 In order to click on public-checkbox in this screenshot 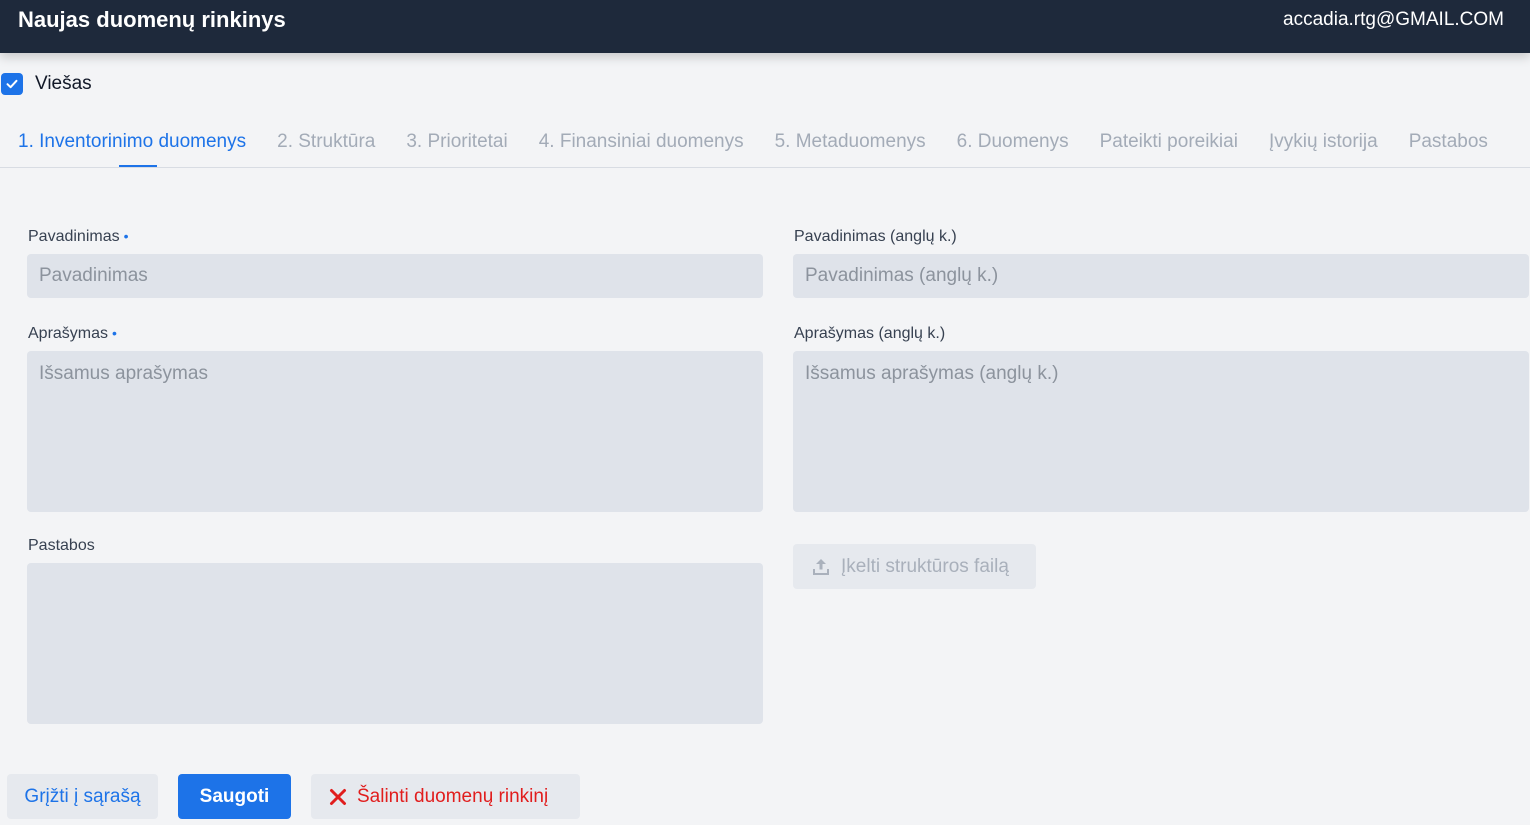, I will do `click(12, 84)`.